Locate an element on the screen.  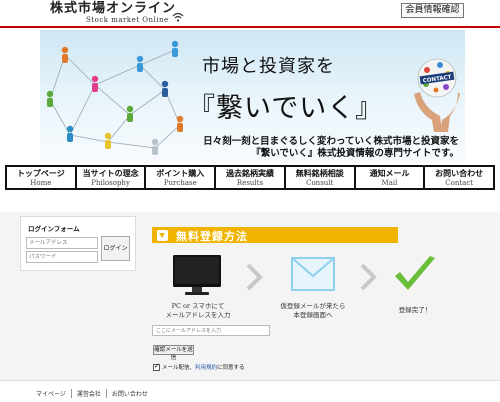
login-password-input is located at coordinates (62, 257).